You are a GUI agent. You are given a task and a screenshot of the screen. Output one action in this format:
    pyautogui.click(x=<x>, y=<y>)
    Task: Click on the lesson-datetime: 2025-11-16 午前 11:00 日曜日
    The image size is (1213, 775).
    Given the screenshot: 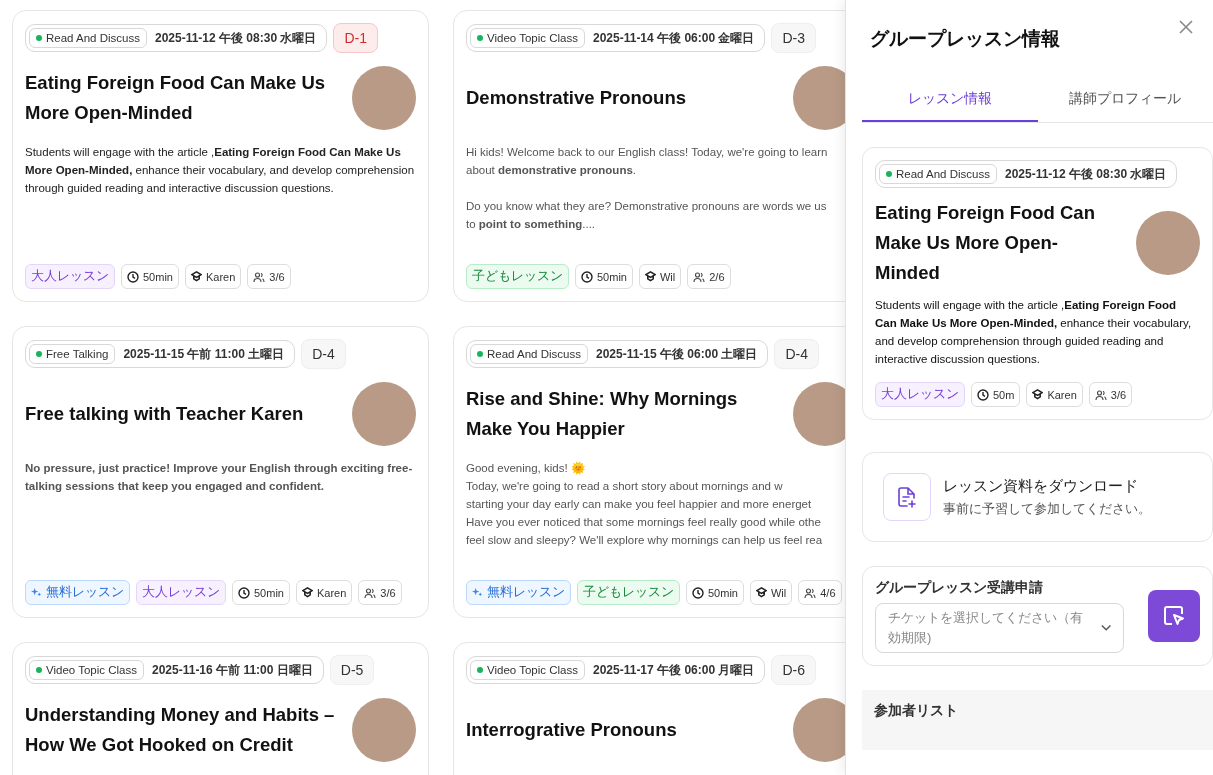 What is the action you would take?
    pyautogui.click(x=232, y=670)
    